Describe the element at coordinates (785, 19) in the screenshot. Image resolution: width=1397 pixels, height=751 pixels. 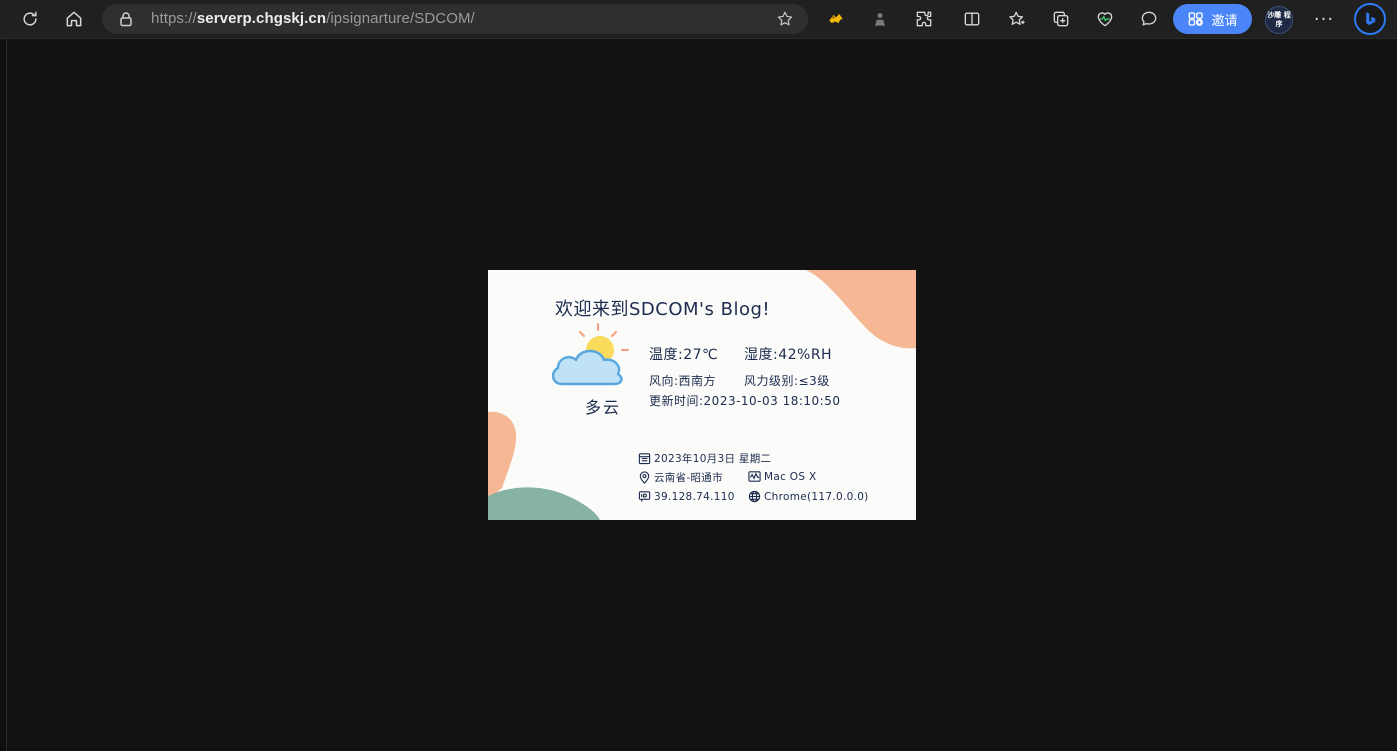
I see `star-icon` at that location.